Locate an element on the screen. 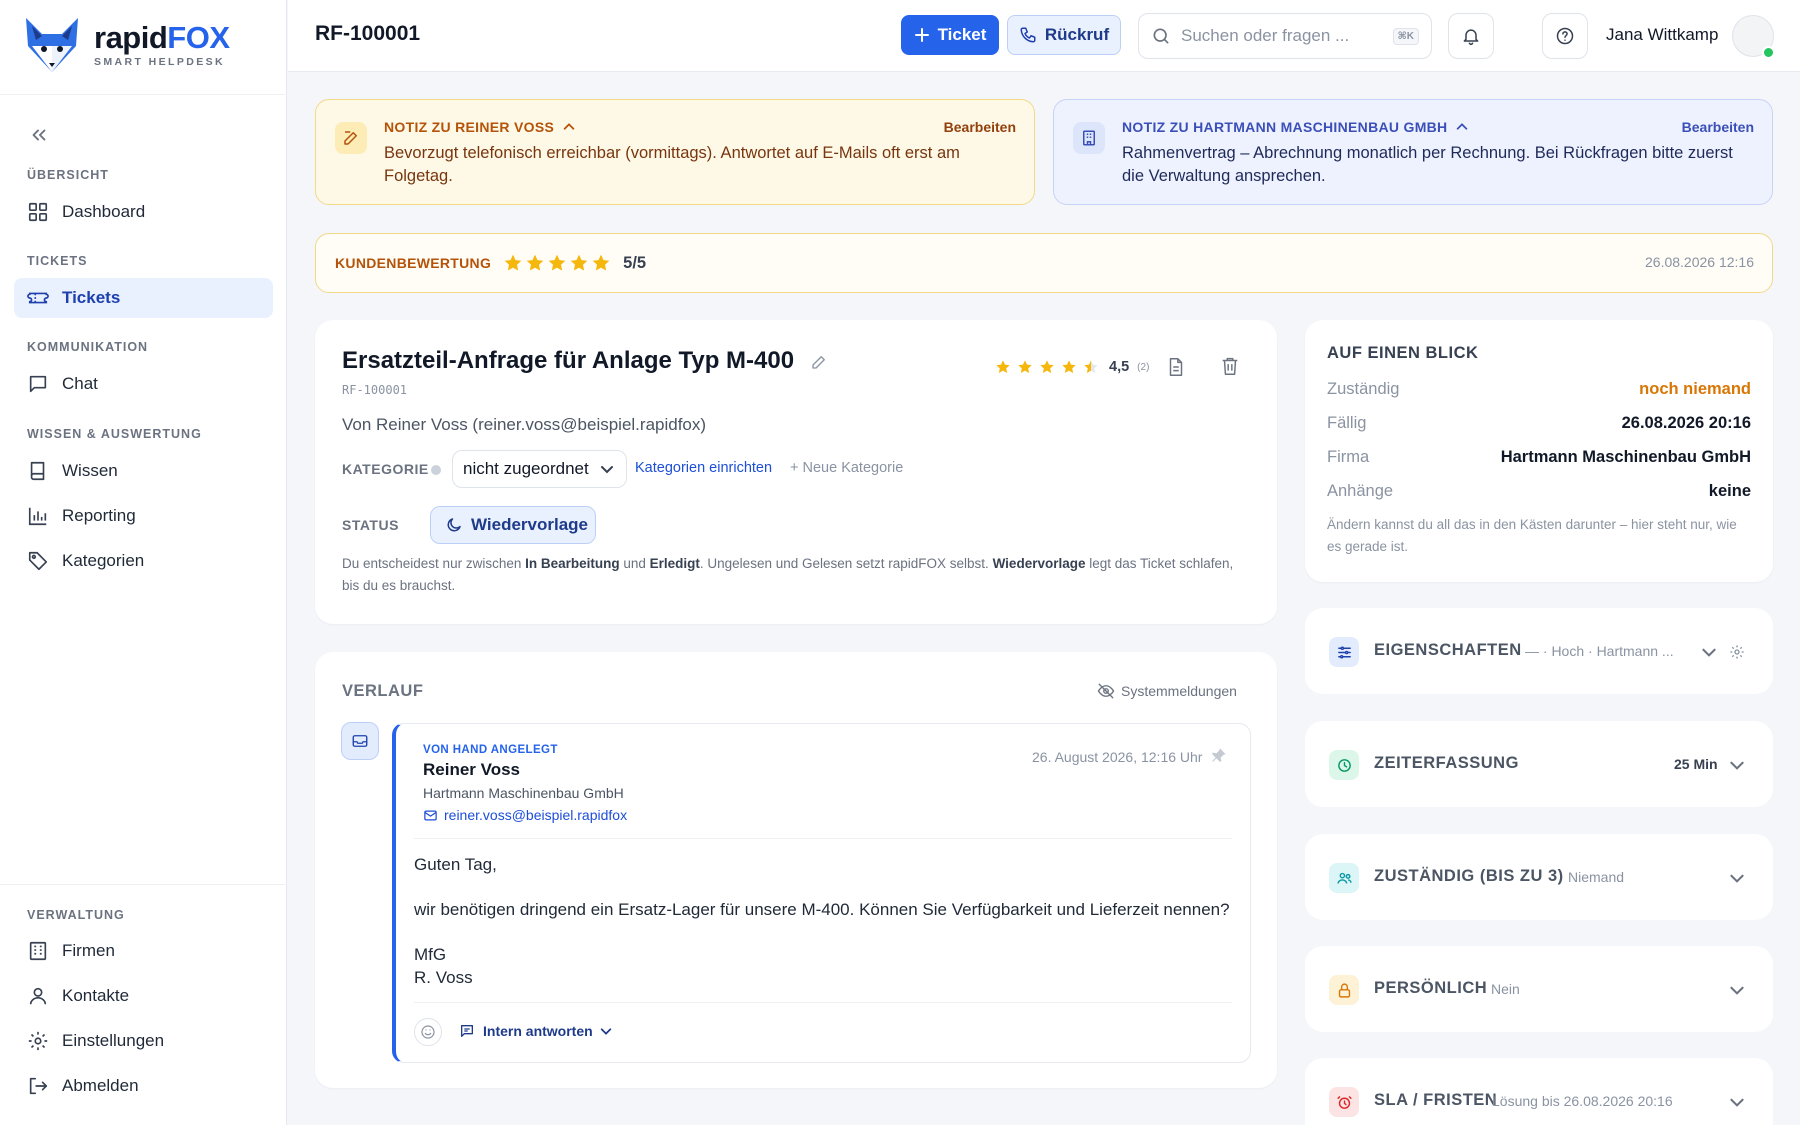 This screenshot has height=1125, width=1800. mail-icon is located at coordinates (430, 815).